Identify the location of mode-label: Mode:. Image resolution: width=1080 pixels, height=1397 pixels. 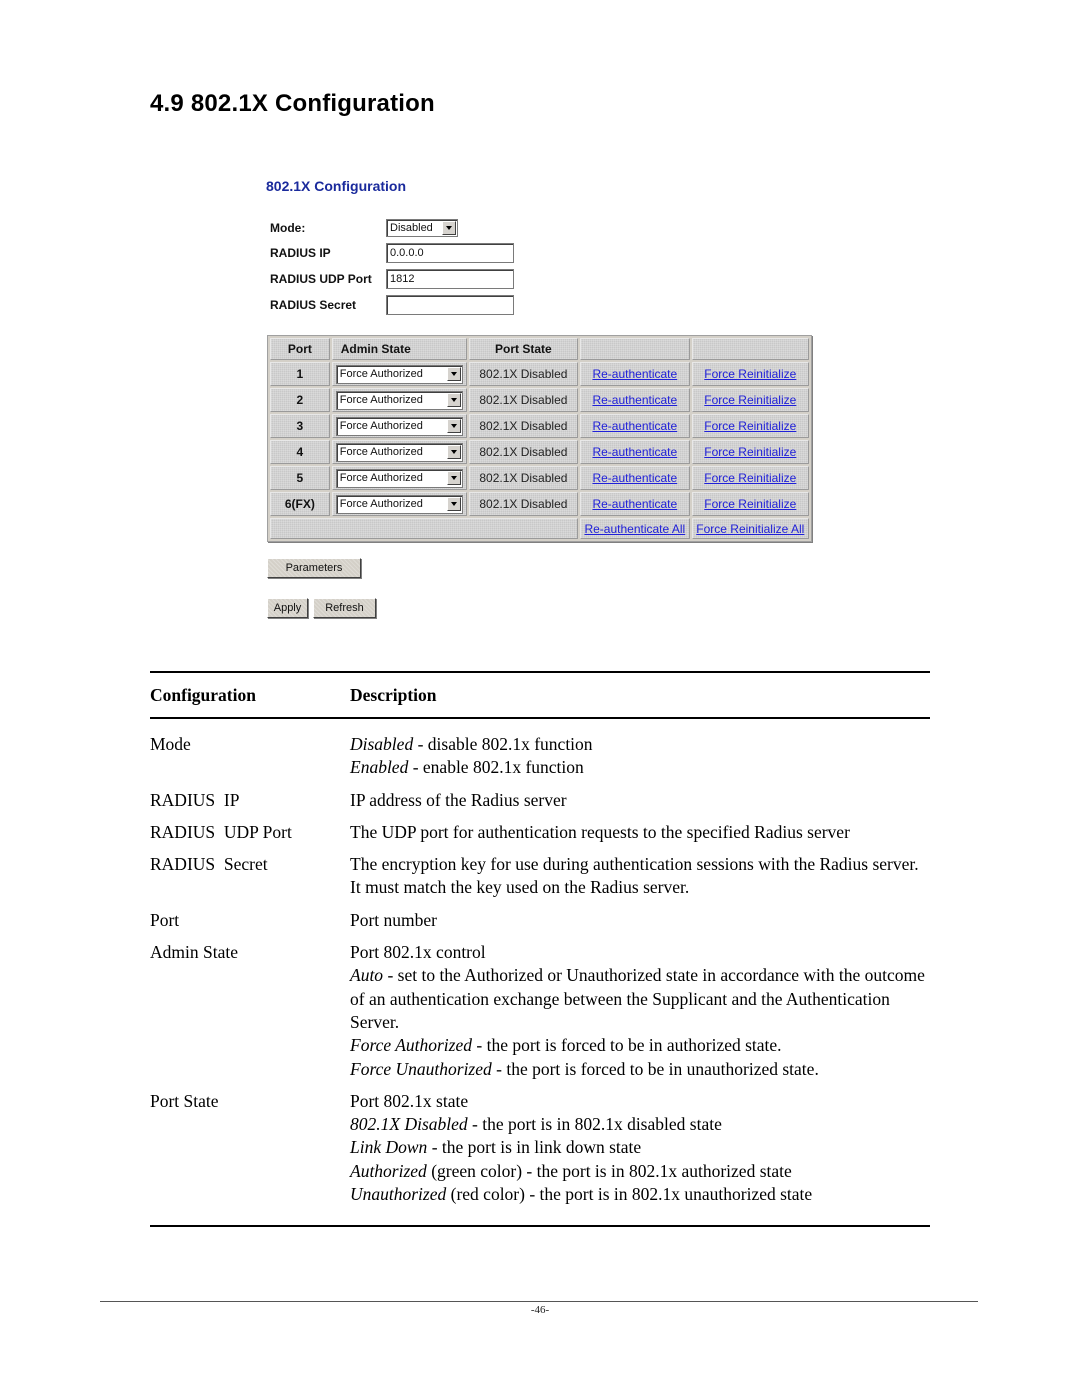
(288, 228).